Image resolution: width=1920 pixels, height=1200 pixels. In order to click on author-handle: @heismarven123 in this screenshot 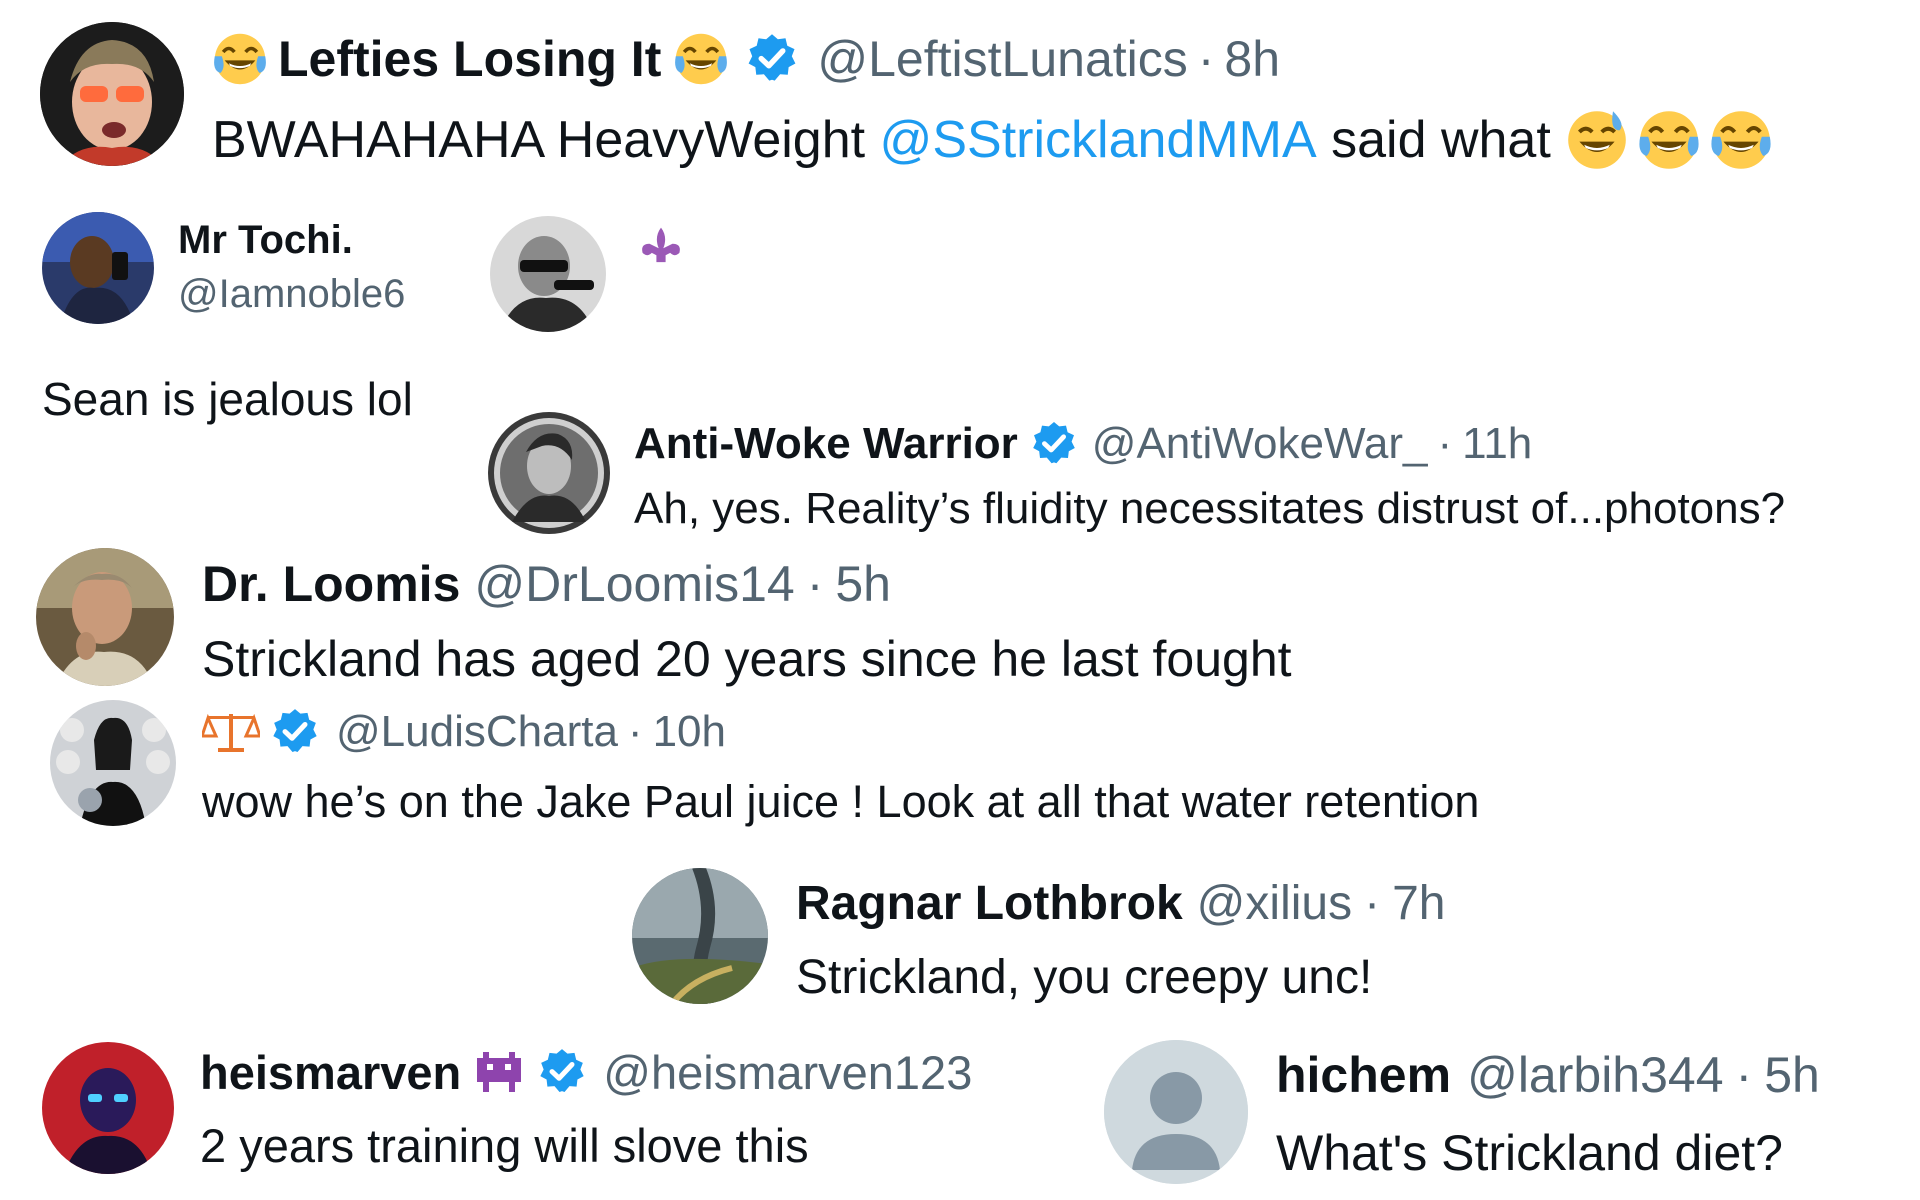, I will do `click(787, 1072)`.